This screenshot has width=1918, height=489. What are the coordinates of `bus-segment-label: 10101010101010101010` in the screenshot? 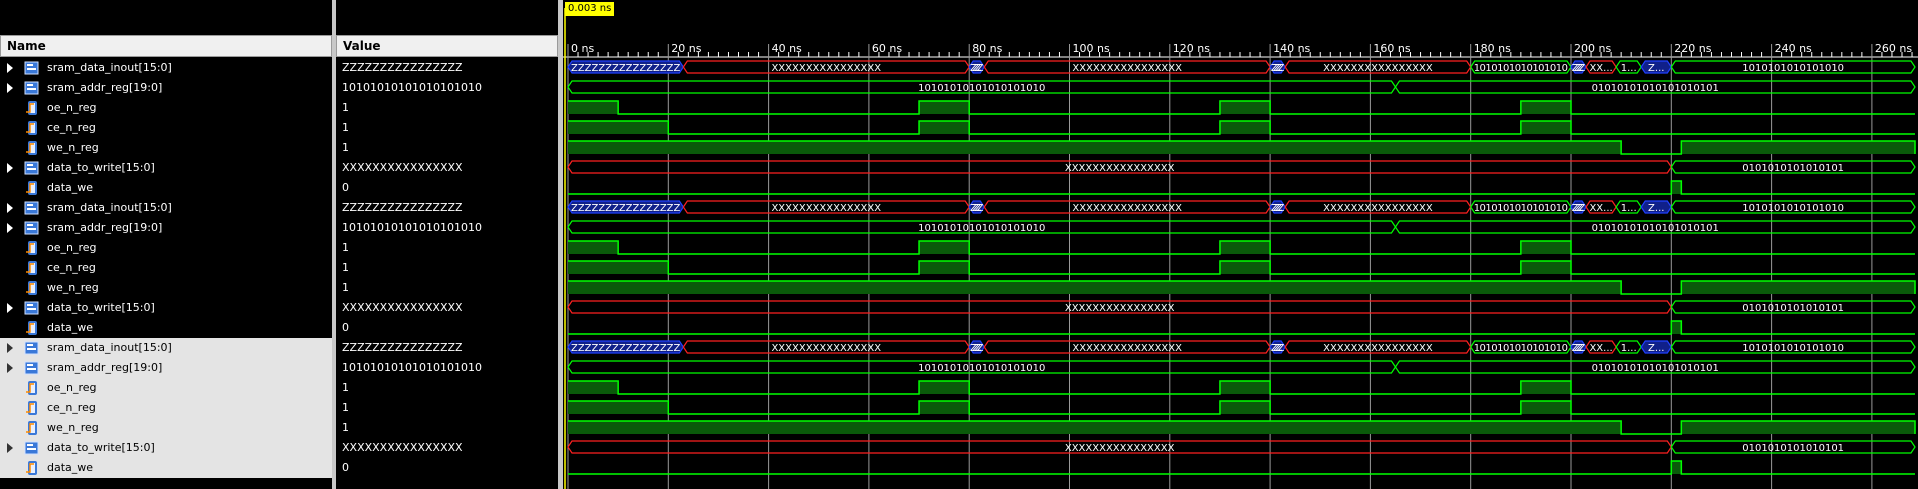 It's located at (981, 88).